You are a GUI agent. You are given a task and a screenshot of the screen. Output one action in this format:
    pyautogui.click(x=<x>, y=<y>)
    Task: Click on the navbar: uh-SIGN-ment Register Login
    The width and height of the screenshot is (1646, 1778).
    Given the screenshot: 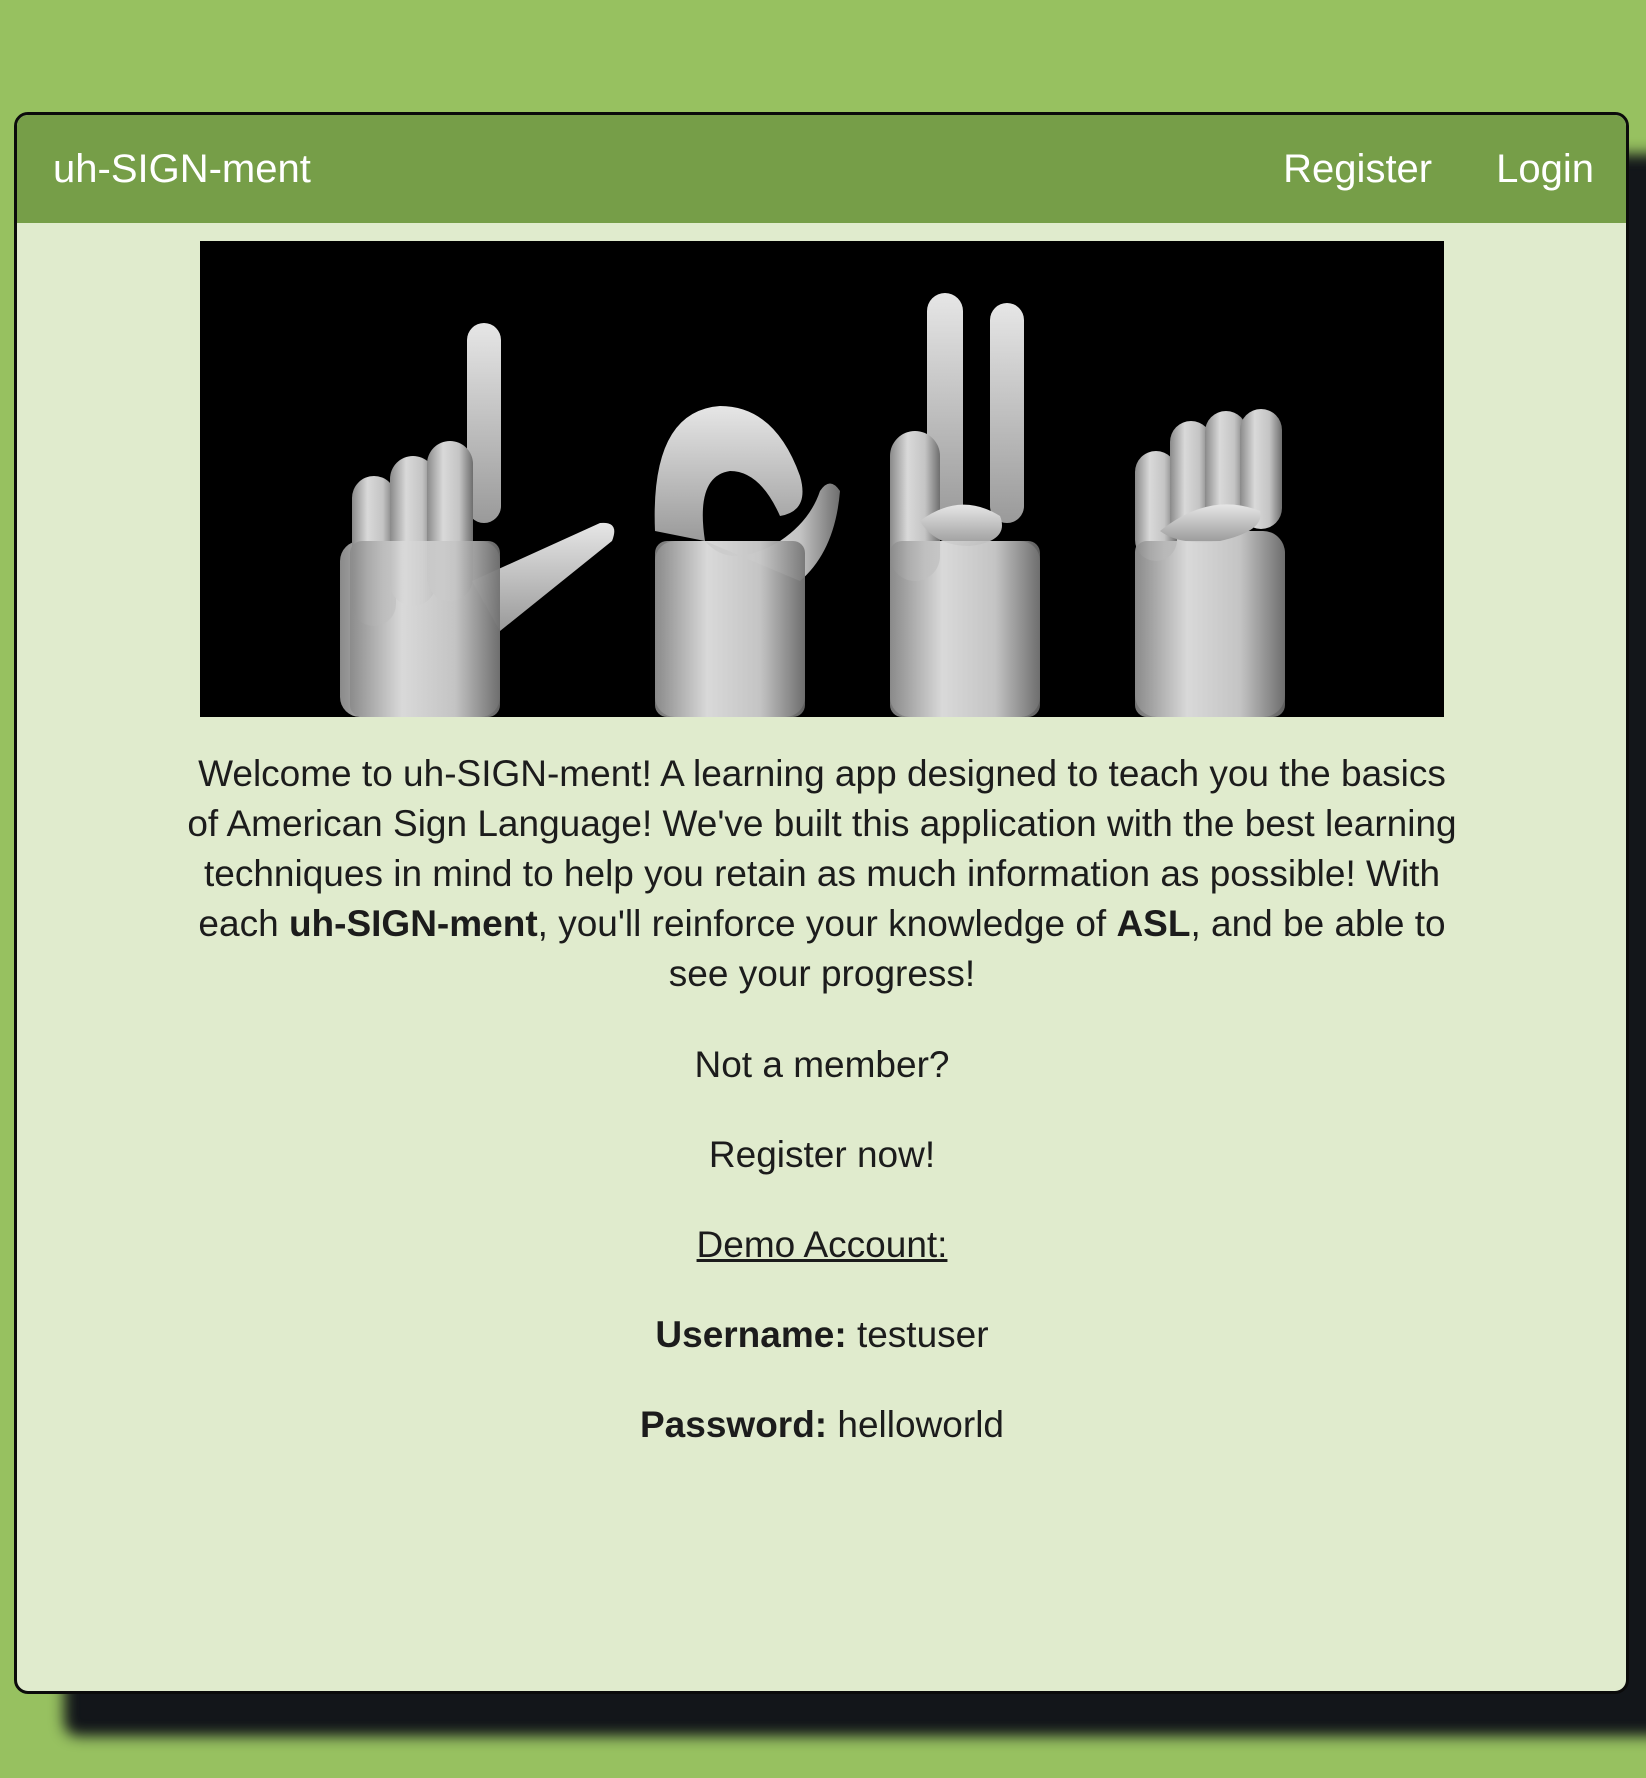 What is the action you would take?
    pyautogui.click(x=821, y=169)
    